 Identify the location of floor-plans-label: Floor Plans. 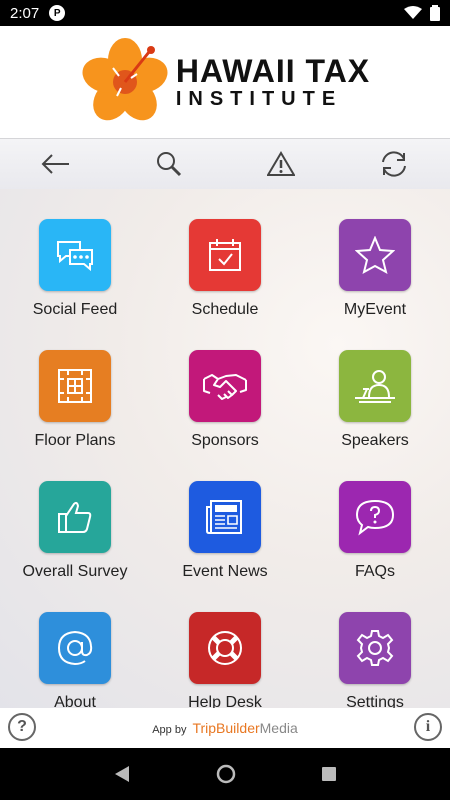
(75, 440).